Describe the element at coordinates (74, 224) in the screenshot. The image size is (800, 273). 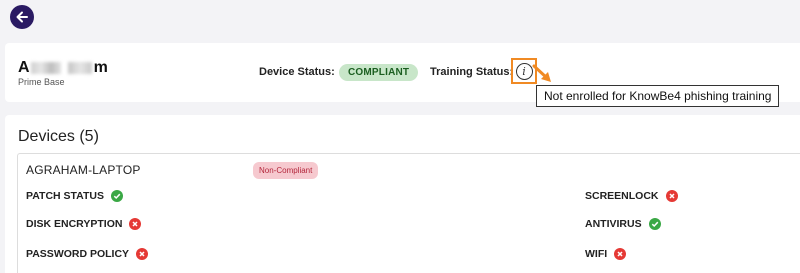
I see `check-label: DISK ENCRYPTION` at that location.